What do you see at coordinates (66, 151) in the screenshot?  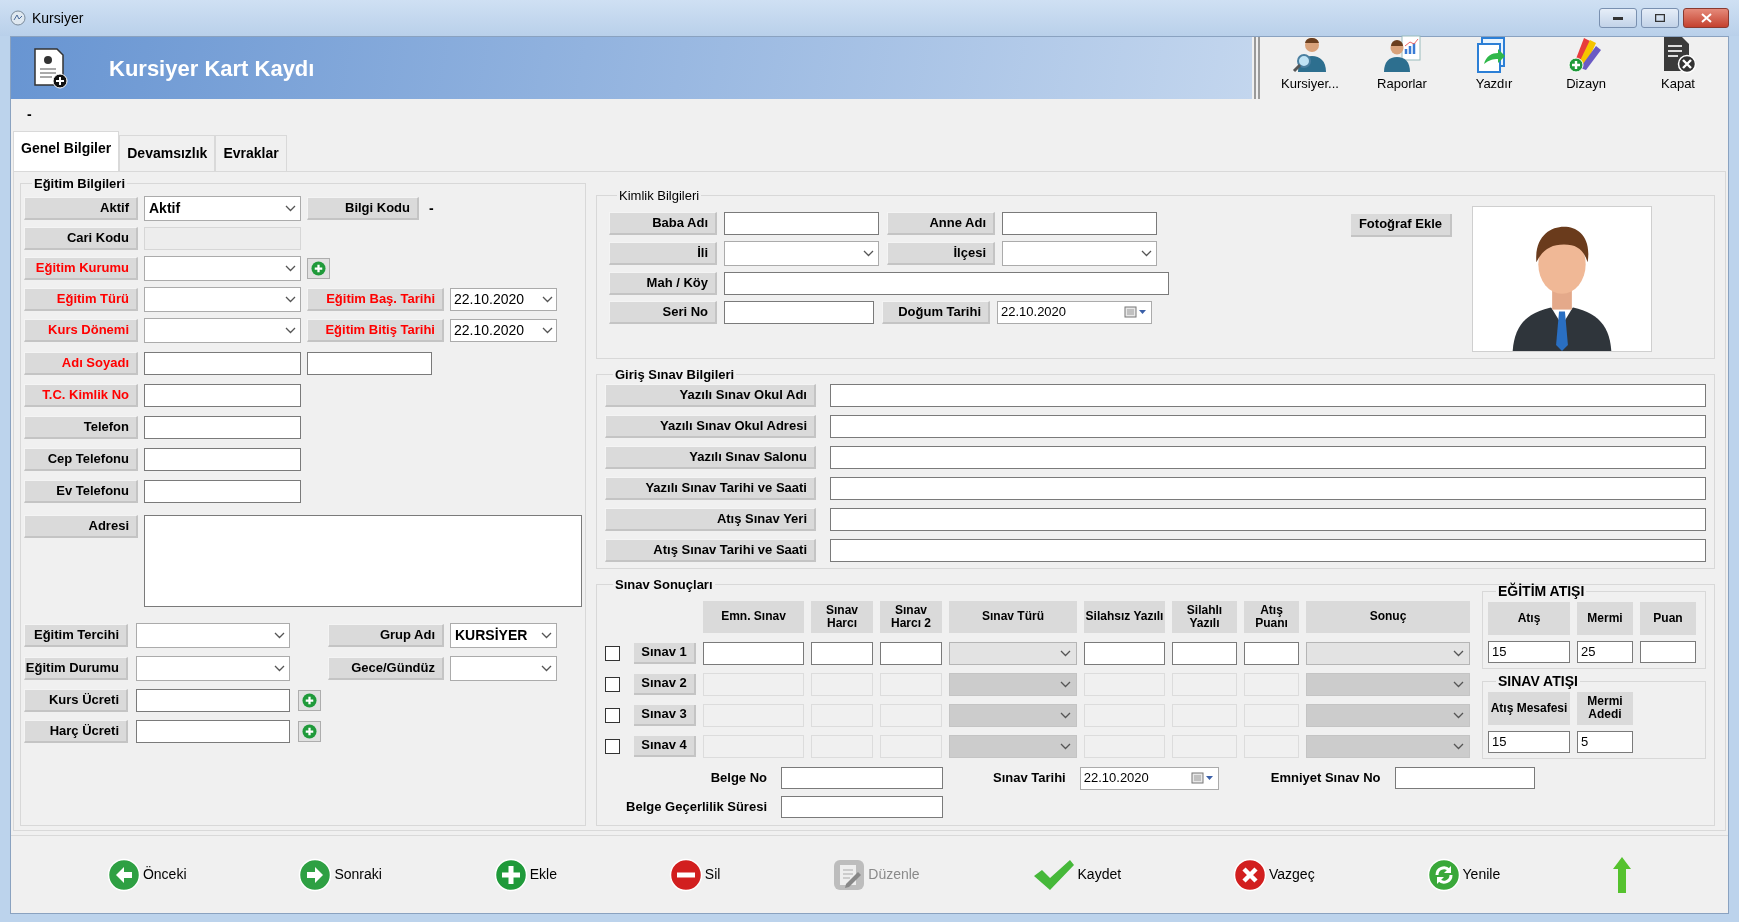 I see `tab: Genel Bilgiler` at bounding box center [66, 151].